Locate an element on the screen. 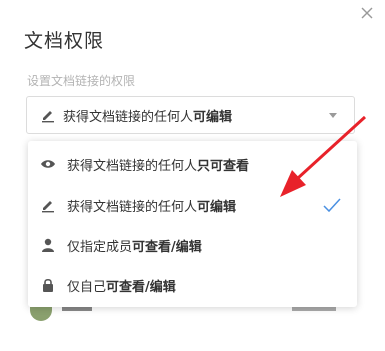  menu-item-members: 仅指定成员可查看/编辑 is located at coordinates (192, 245).